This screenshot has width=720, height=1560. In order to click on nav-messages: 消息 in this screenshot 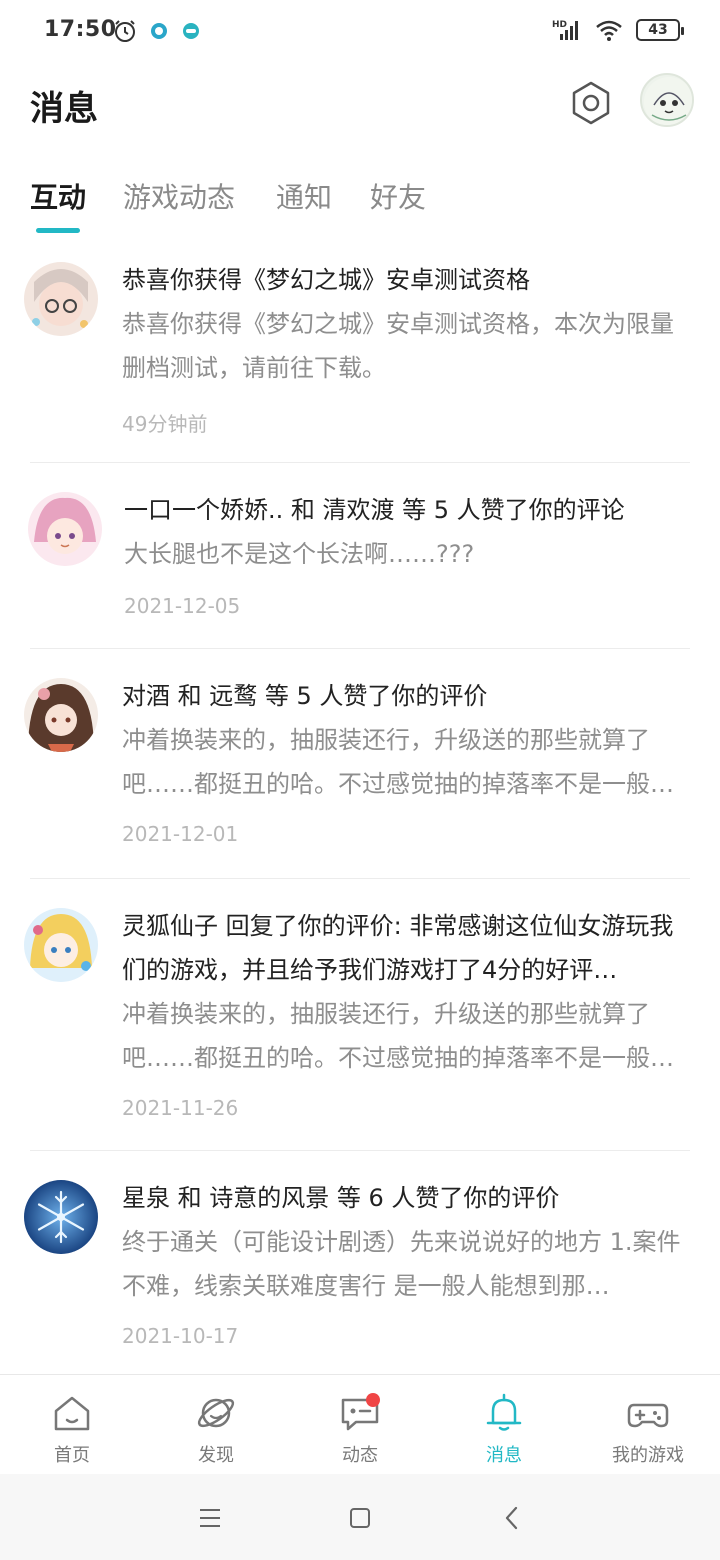, I will do `click(504, 1425)`.